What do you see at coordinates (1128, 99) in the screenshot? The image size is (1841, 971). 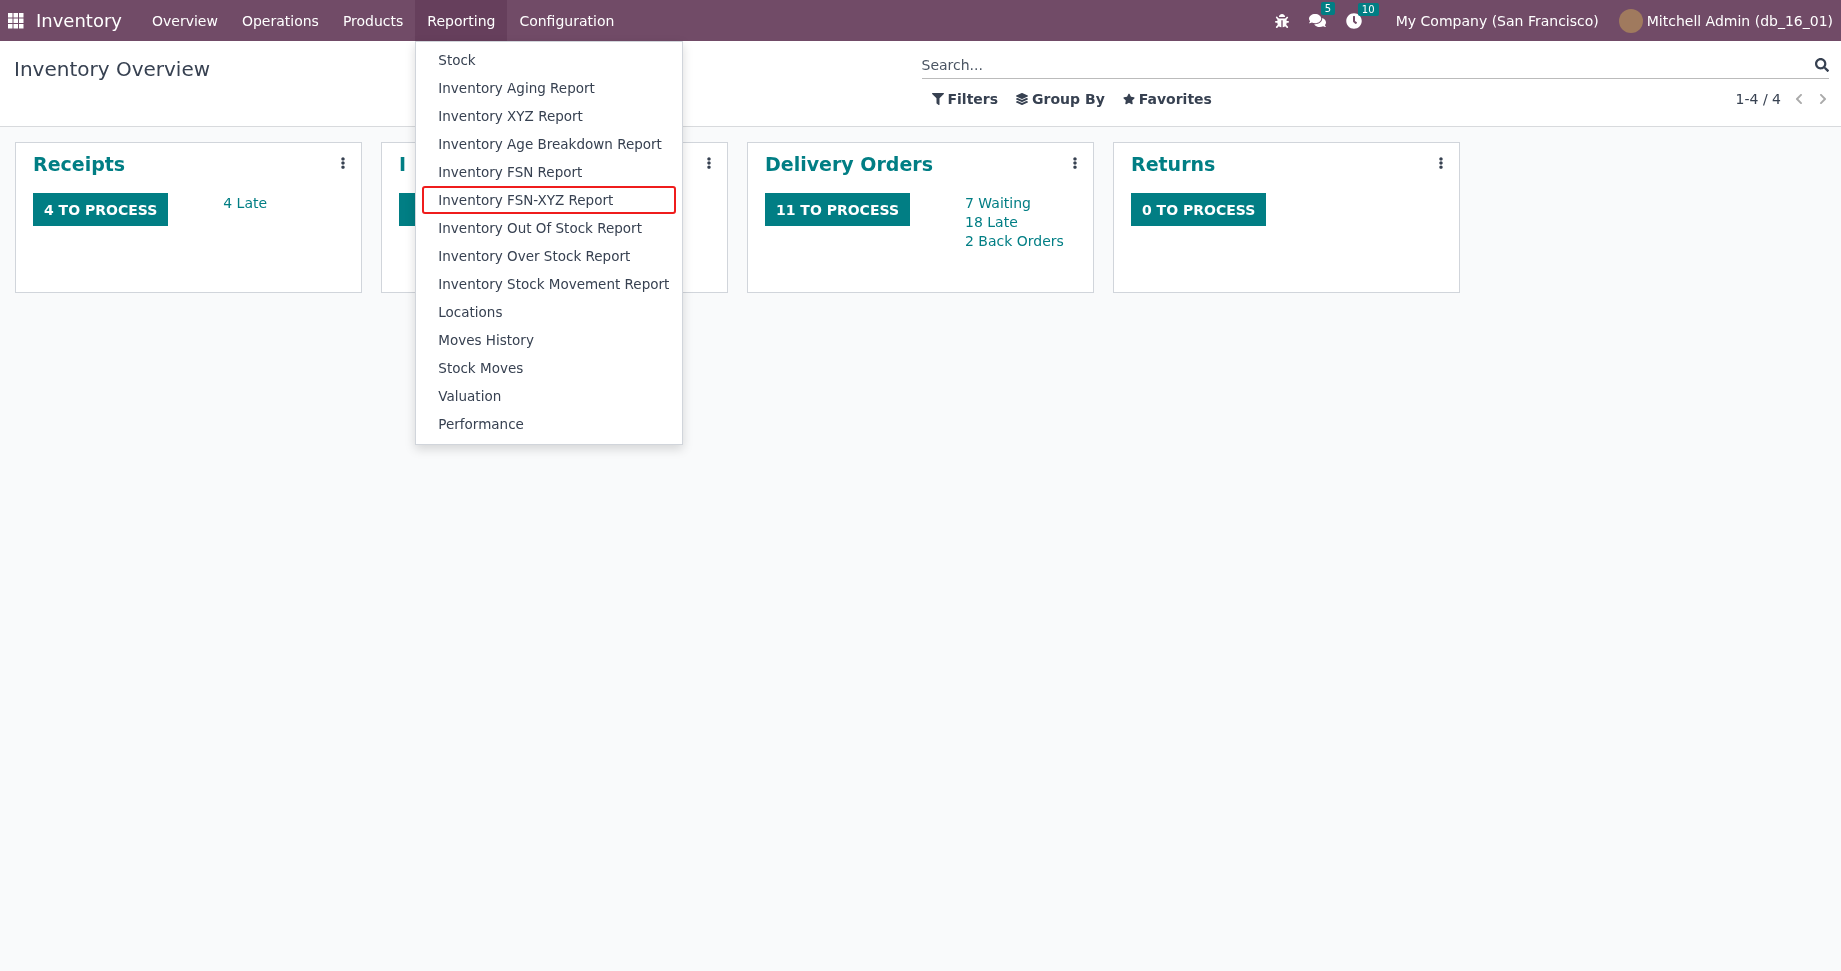 I see `star-icon` at bounding box center [1128, 99].